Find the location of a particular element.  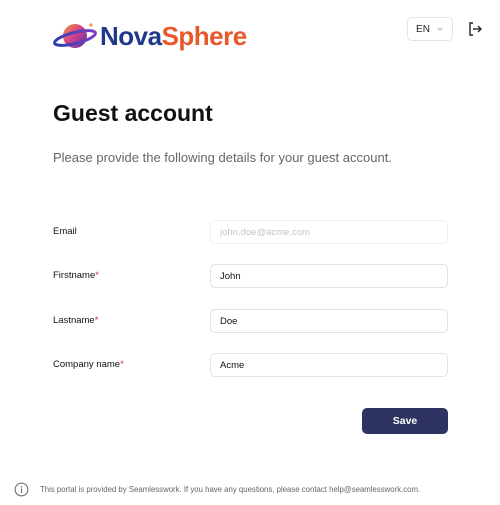

brand-name-part2: Sphere is located at coordinates (204, 35).